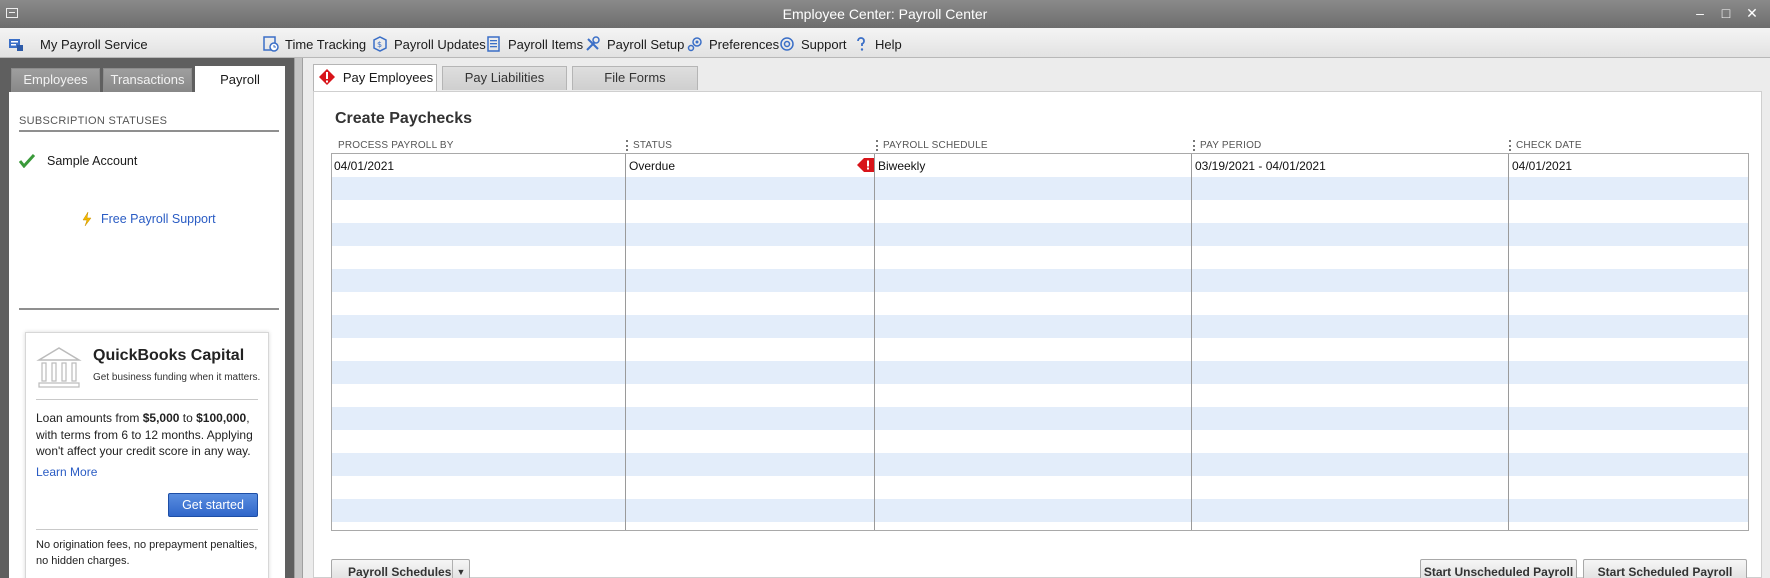  I want to click on cell-schedule: Biweekly, so click(902, 166).